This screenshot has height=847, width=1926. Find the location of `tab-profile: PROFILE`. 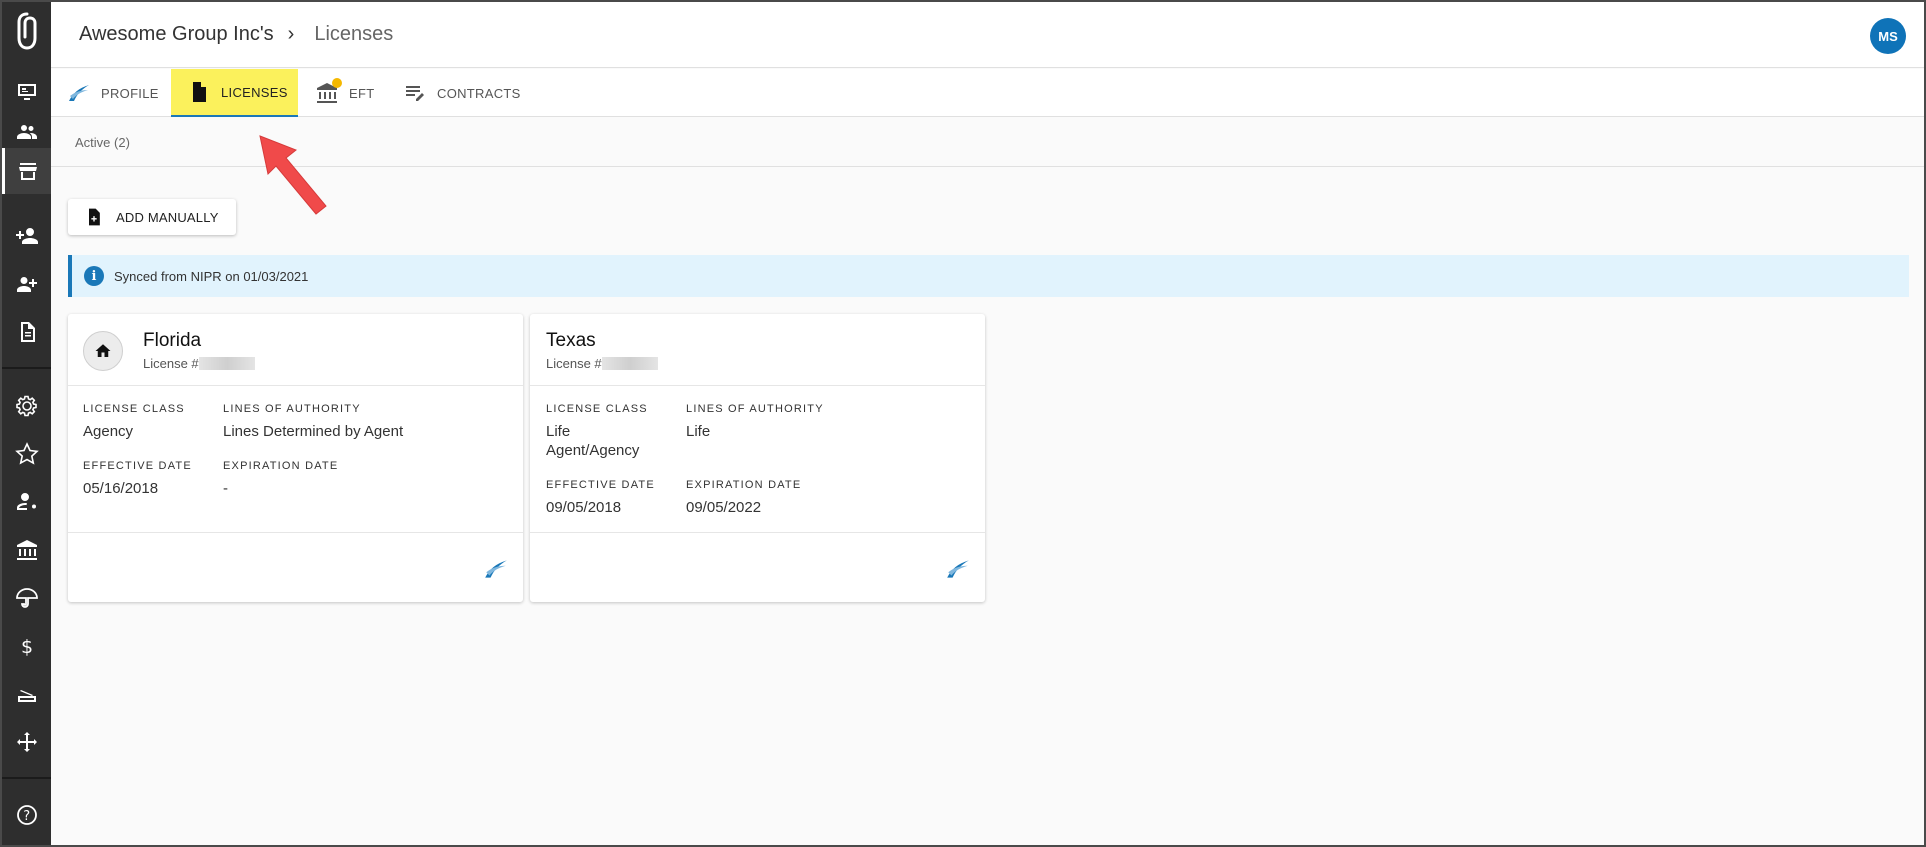

tab-profile: PROFILE is located at coordinates (104, 93).